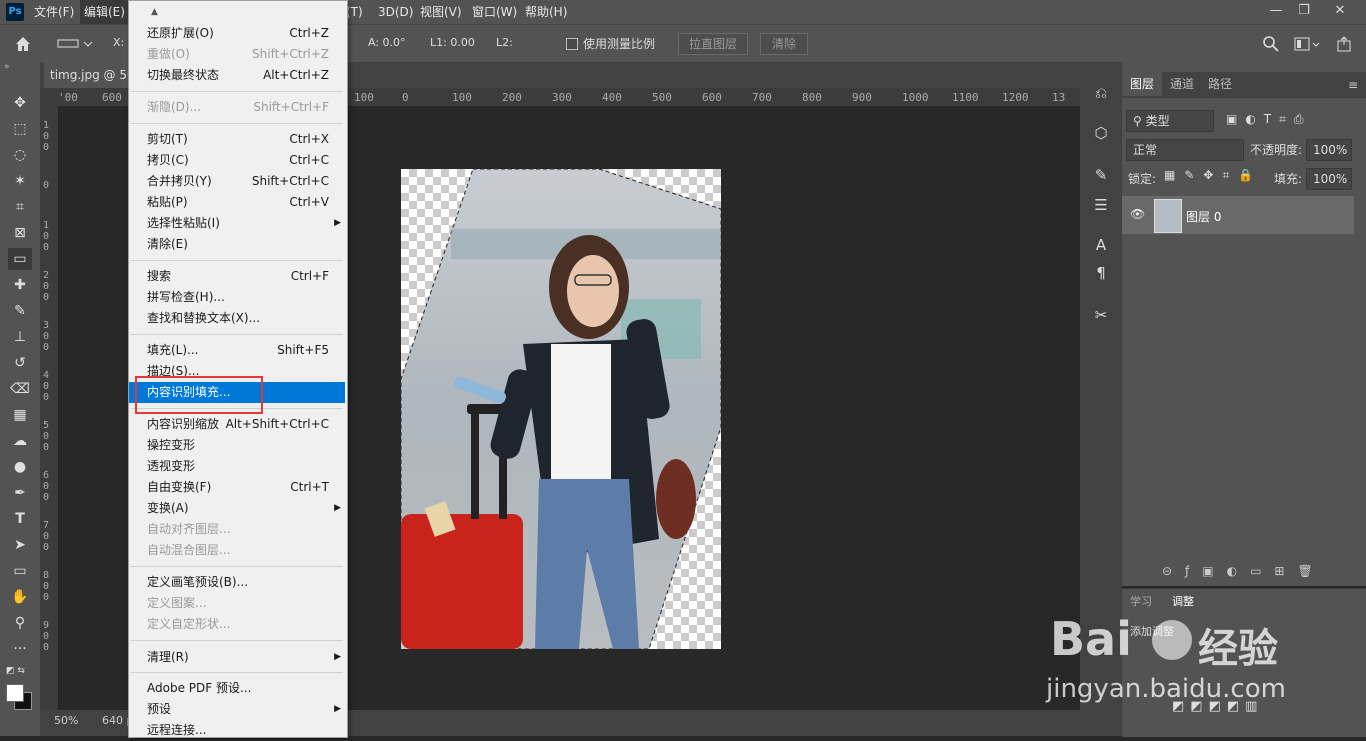 The height and width of the screenshot is (741, 1366). I want to click on close-button: ✕, so click(1340, 12).